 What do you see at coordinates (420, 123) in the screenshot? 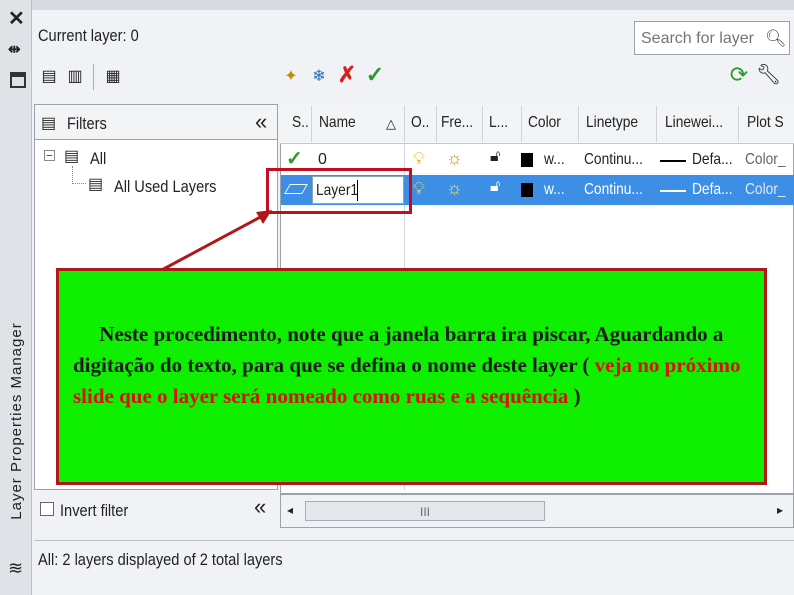
I see `column-on: O..` at bounding box center [420, 123].